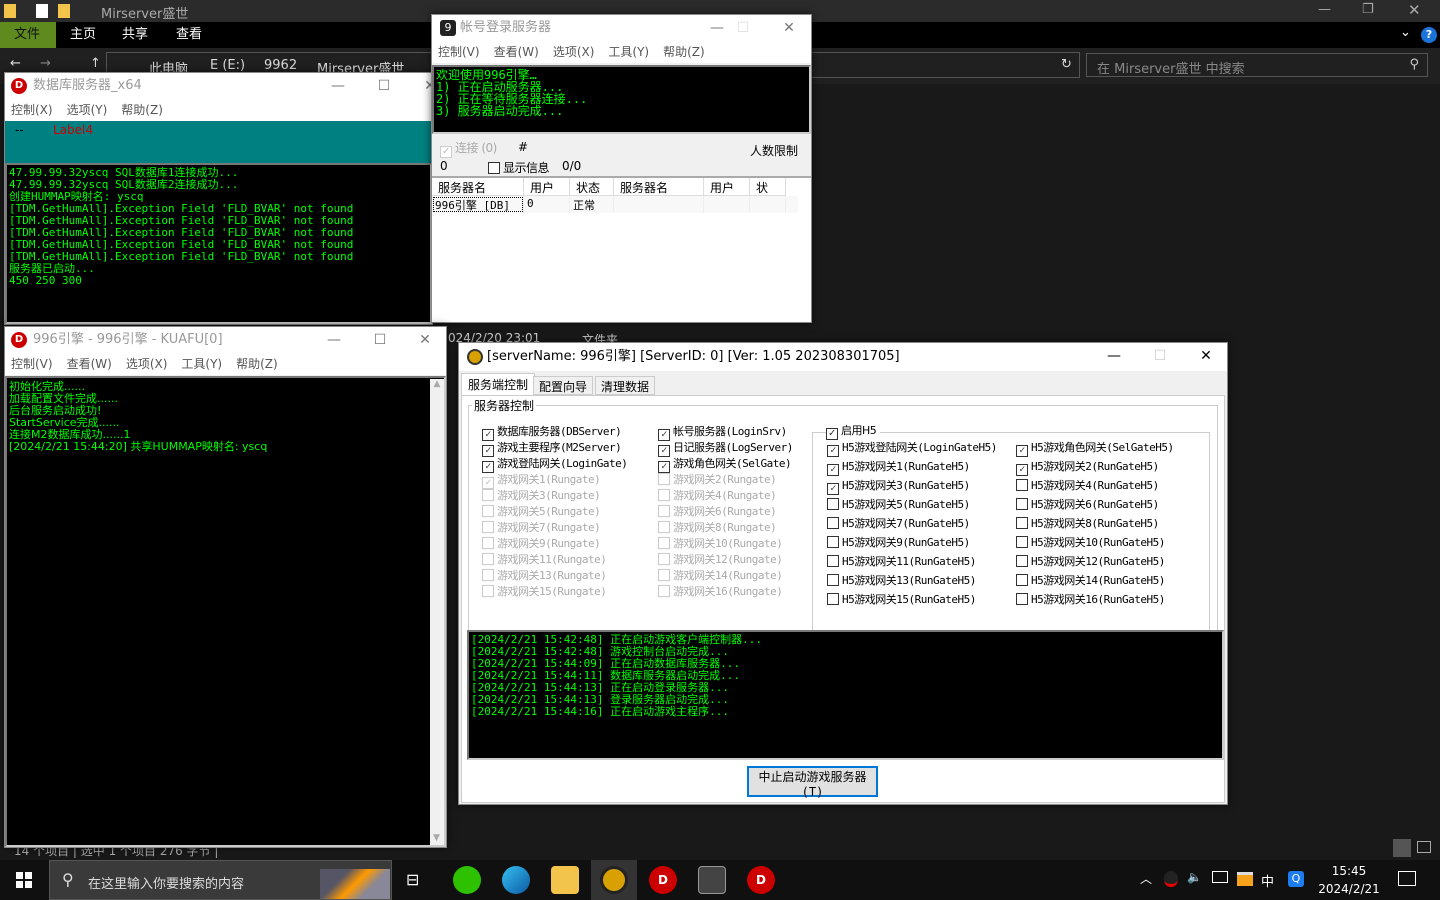 This screenshot has height=900, width=1440. What do you see at coordinates (1090, 542) in the screenshot?
I see `server-checkbox: H5游戏网关10(RunGateH5)` at bounding box center [1090, 542].